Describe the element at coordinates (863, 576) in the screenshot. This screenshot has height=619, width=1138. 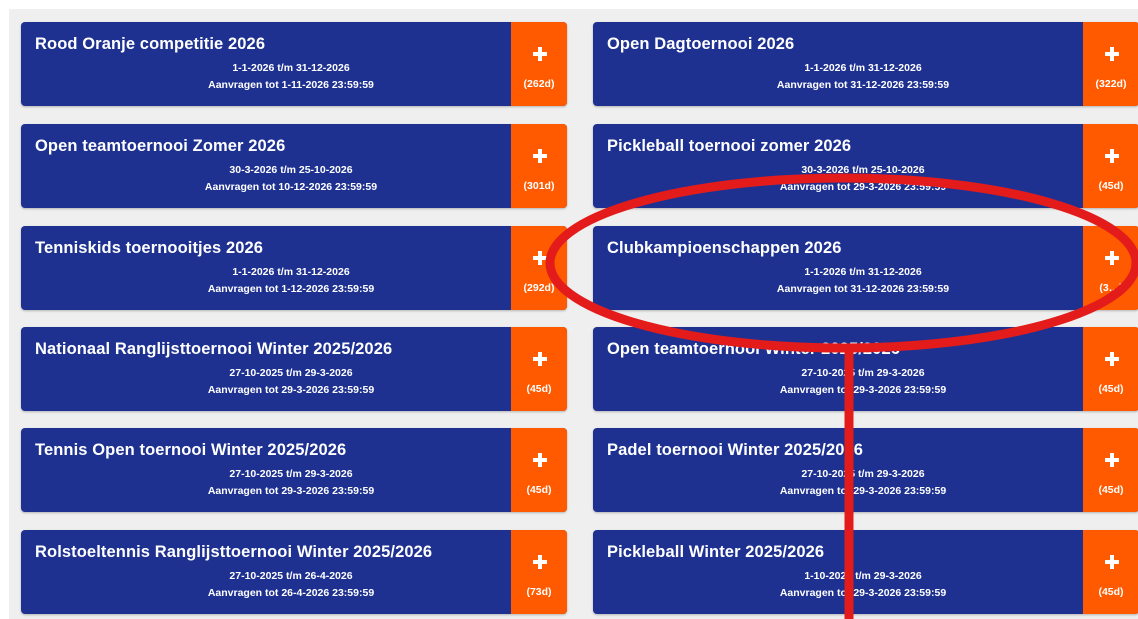
I see `tournament-dates: 1-10-2025 t/m 29-3-2026` at that location.